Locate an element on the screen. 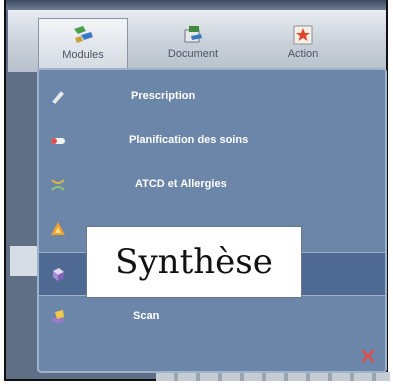  planning-icon is located at coordinates (58, 141).